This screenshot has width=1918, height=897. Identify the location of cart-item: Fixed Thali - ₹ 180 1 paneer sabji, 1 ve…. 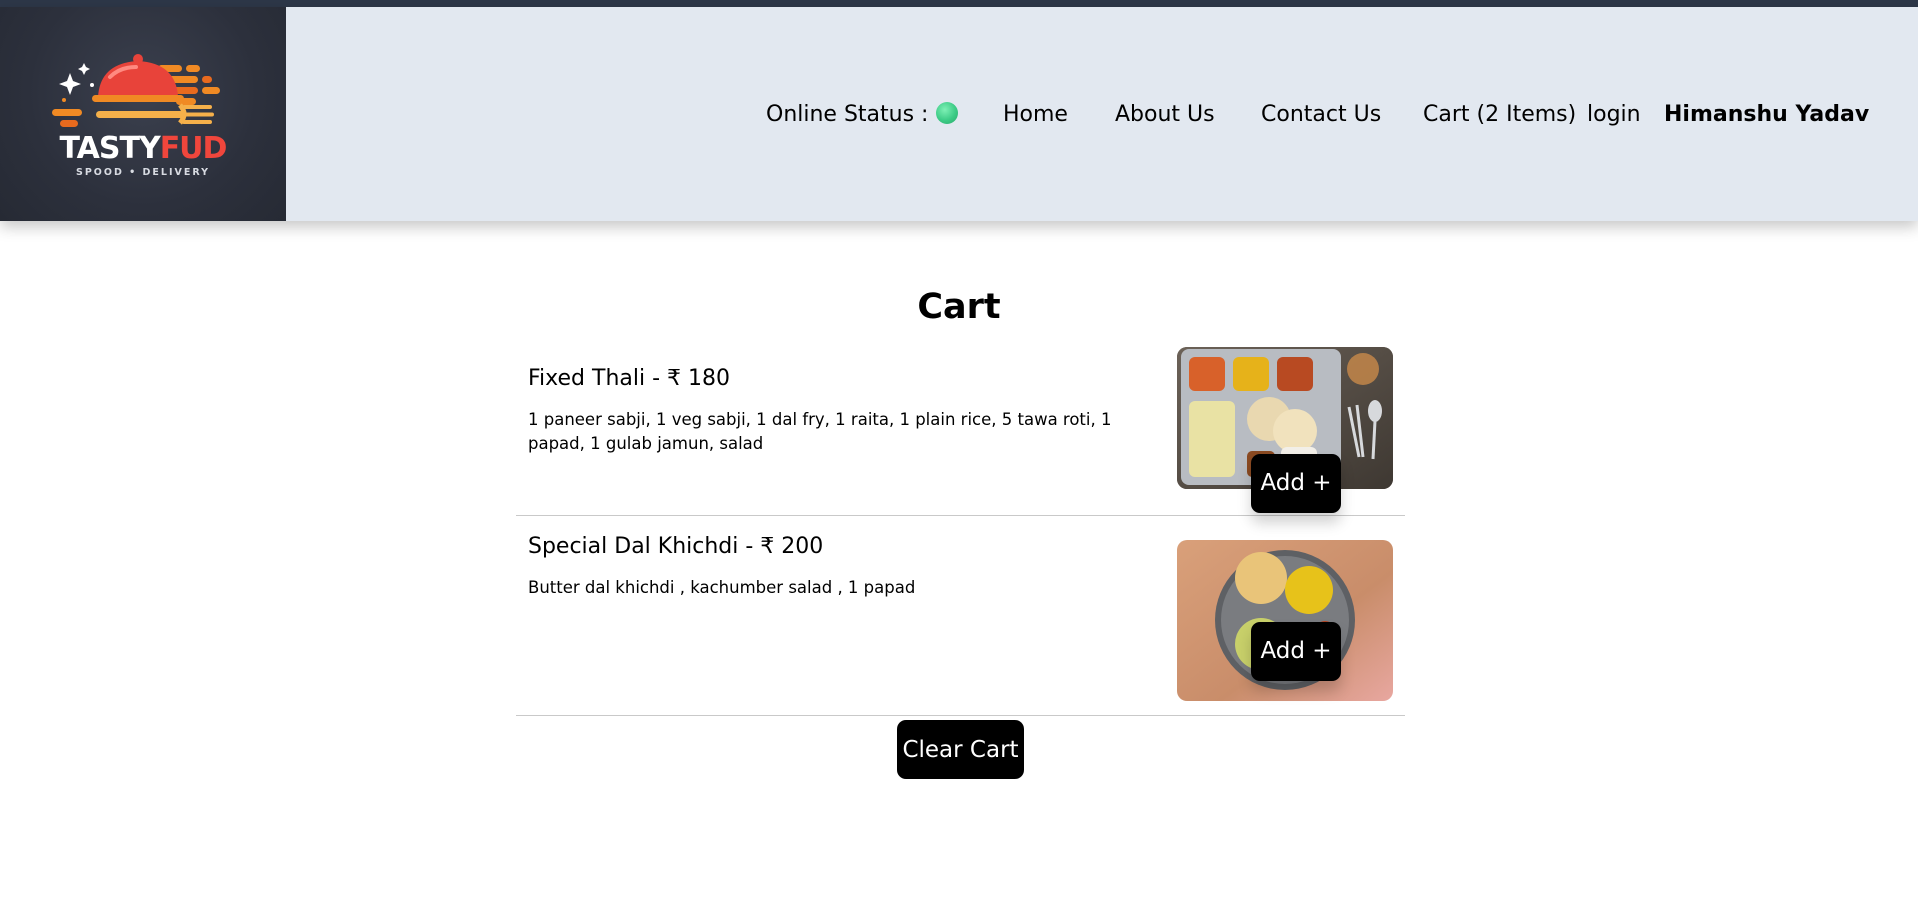
(960, 431).